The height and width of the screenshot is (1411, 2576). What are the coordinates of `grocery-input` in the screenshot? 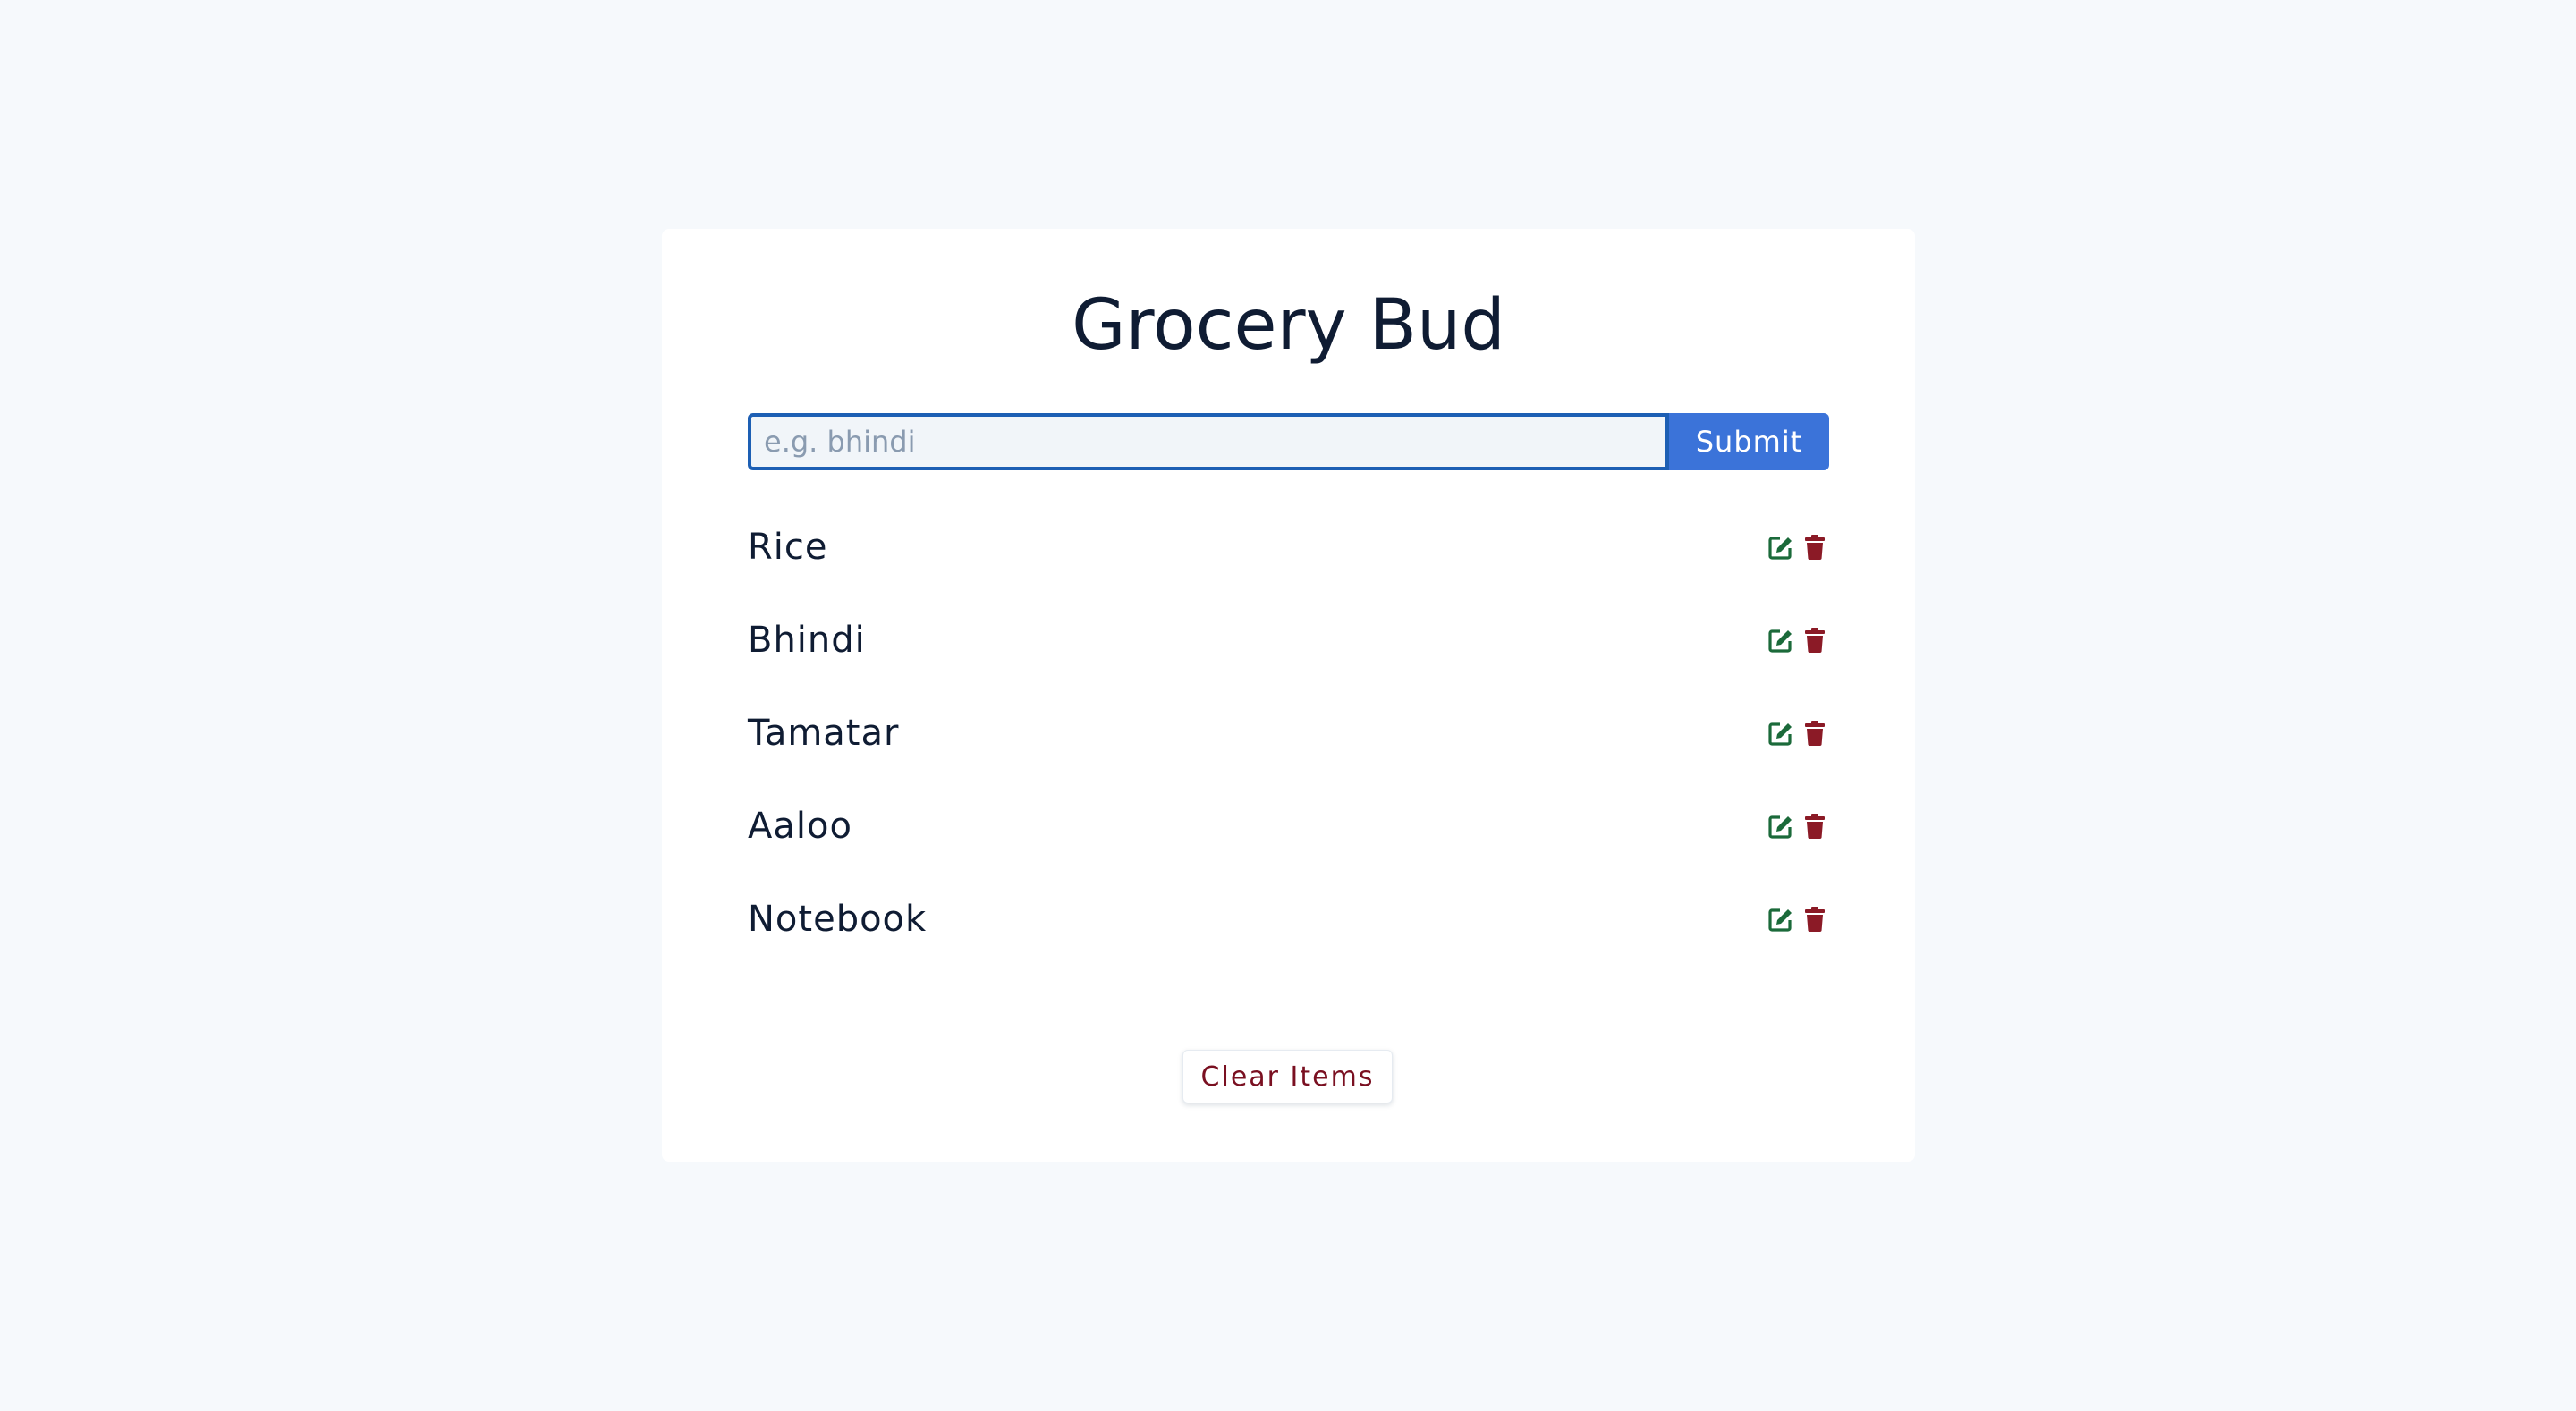 It's located at (1208, 441).